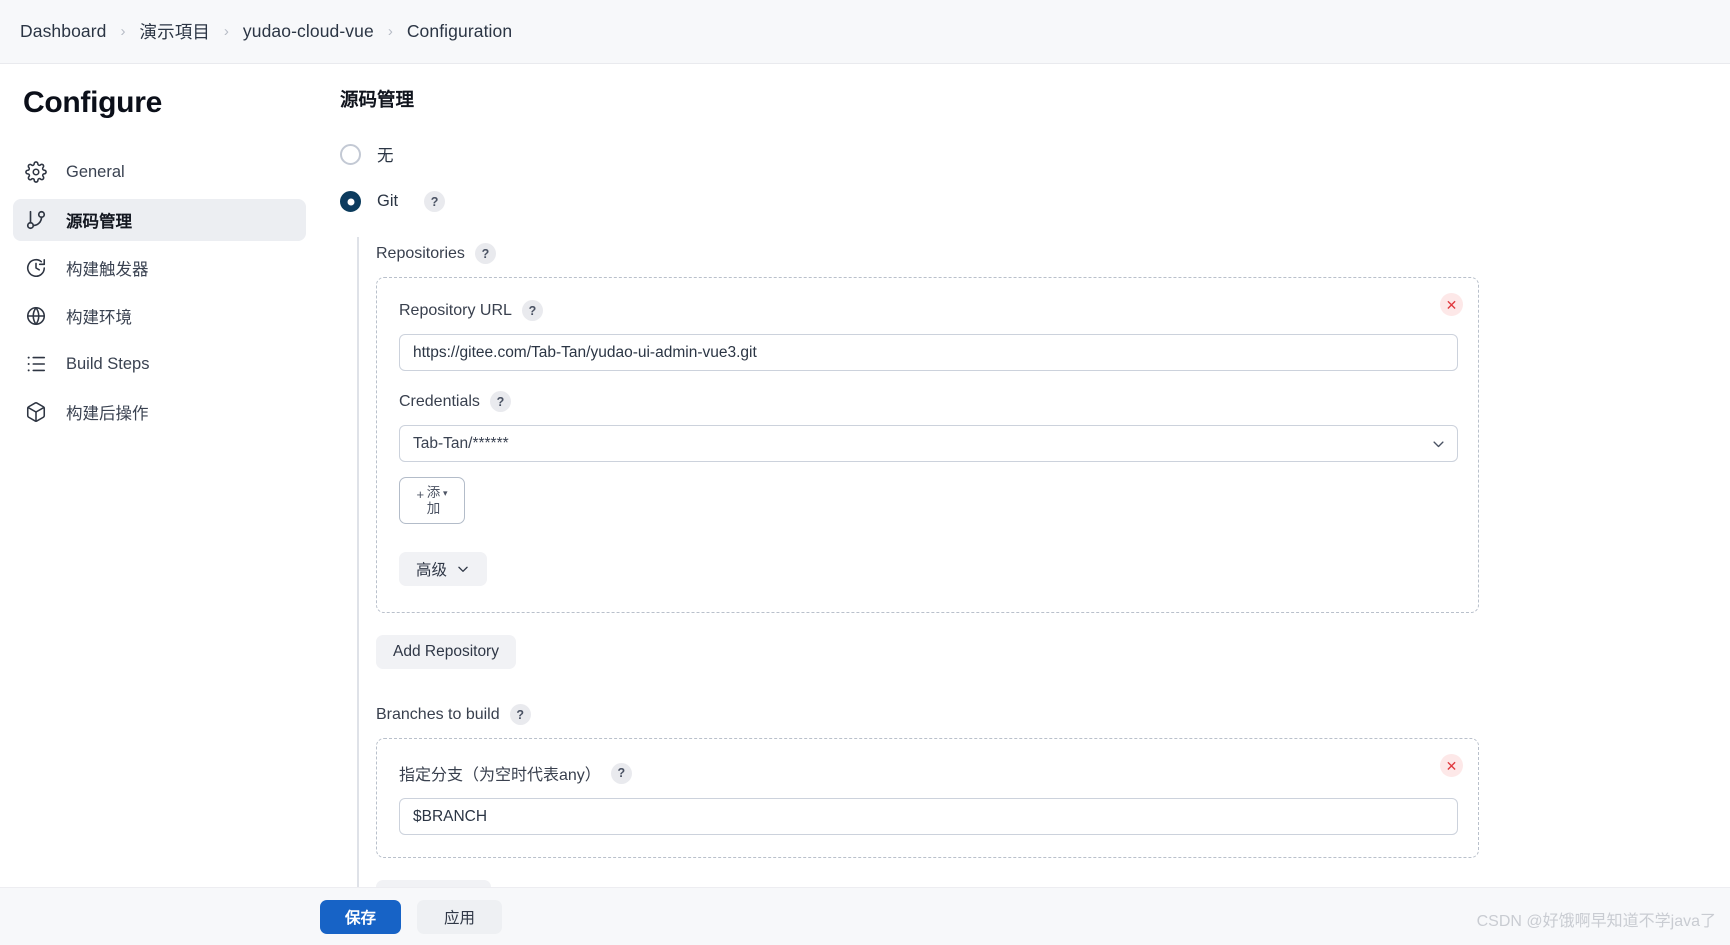 The height and width of the screenshot is (945, 1730). Describe the element at coordinates (95, 171) in the screenshot. I see `sidebar-item-label: General` at that location.